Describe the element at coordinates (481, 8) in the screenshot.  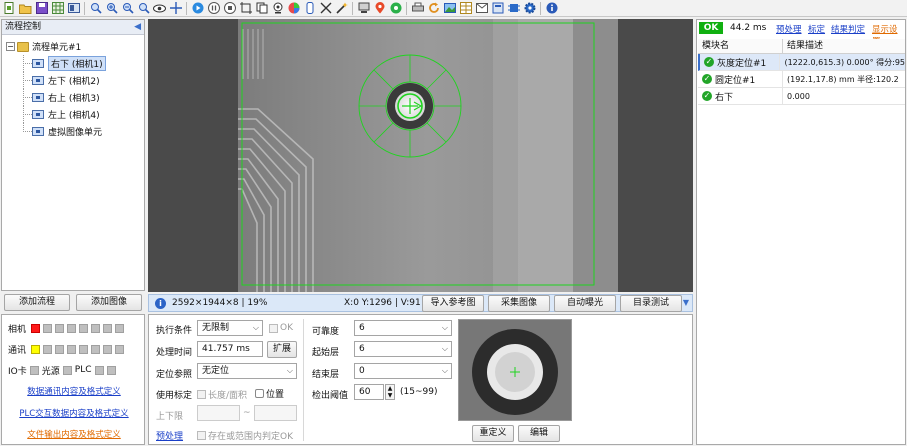
I see `email-icon` at that location.